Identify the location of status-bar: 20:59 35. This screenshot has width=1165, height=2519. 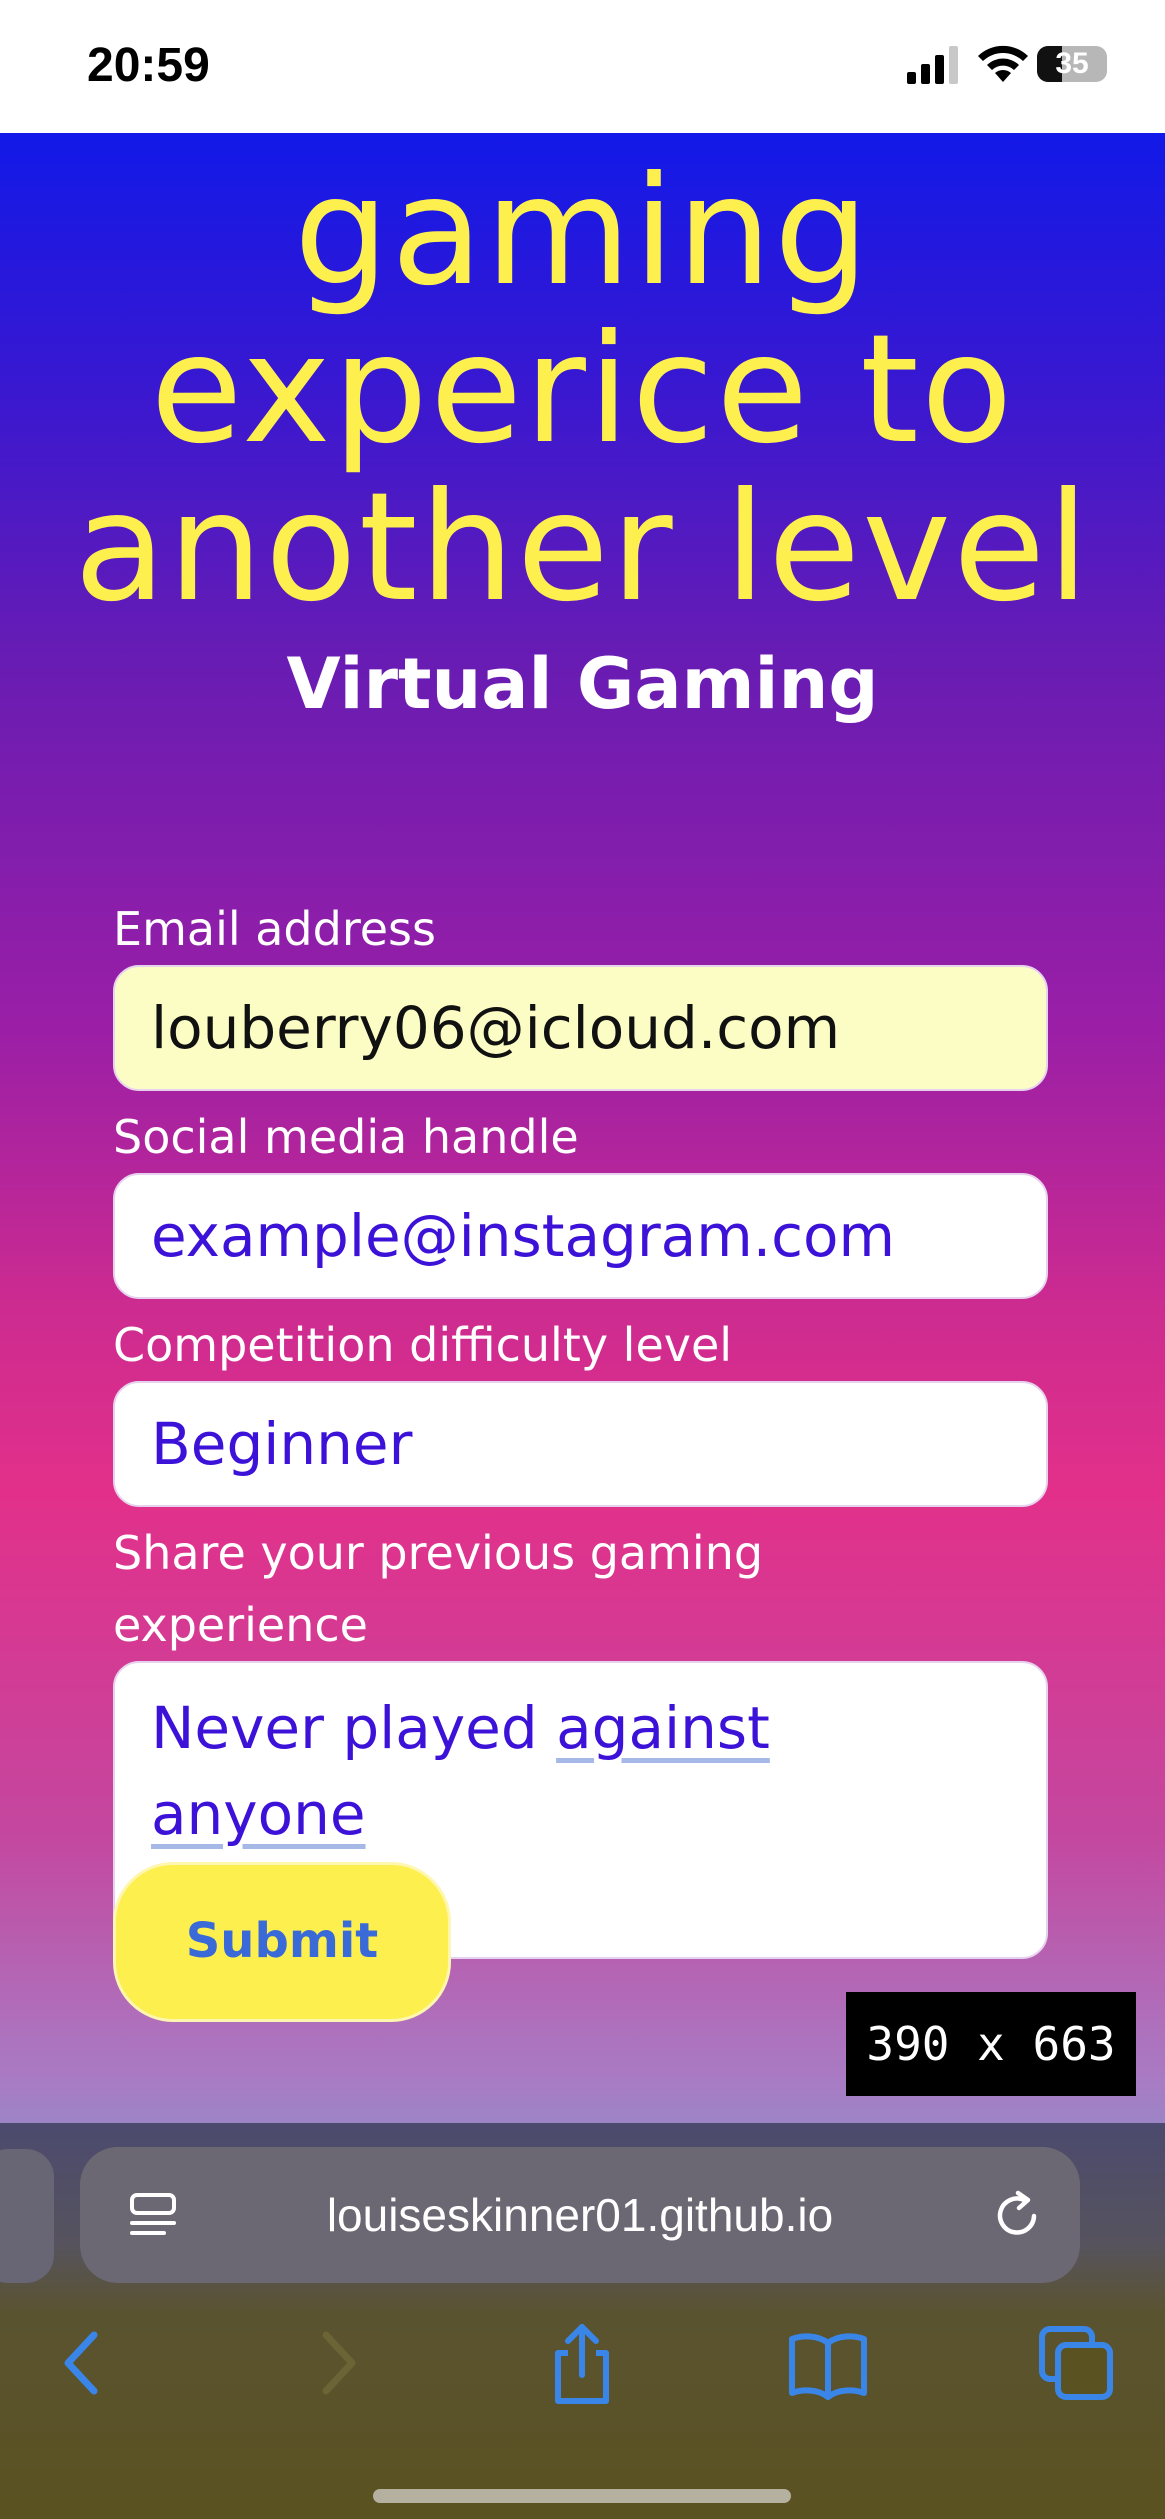
(582, 66).